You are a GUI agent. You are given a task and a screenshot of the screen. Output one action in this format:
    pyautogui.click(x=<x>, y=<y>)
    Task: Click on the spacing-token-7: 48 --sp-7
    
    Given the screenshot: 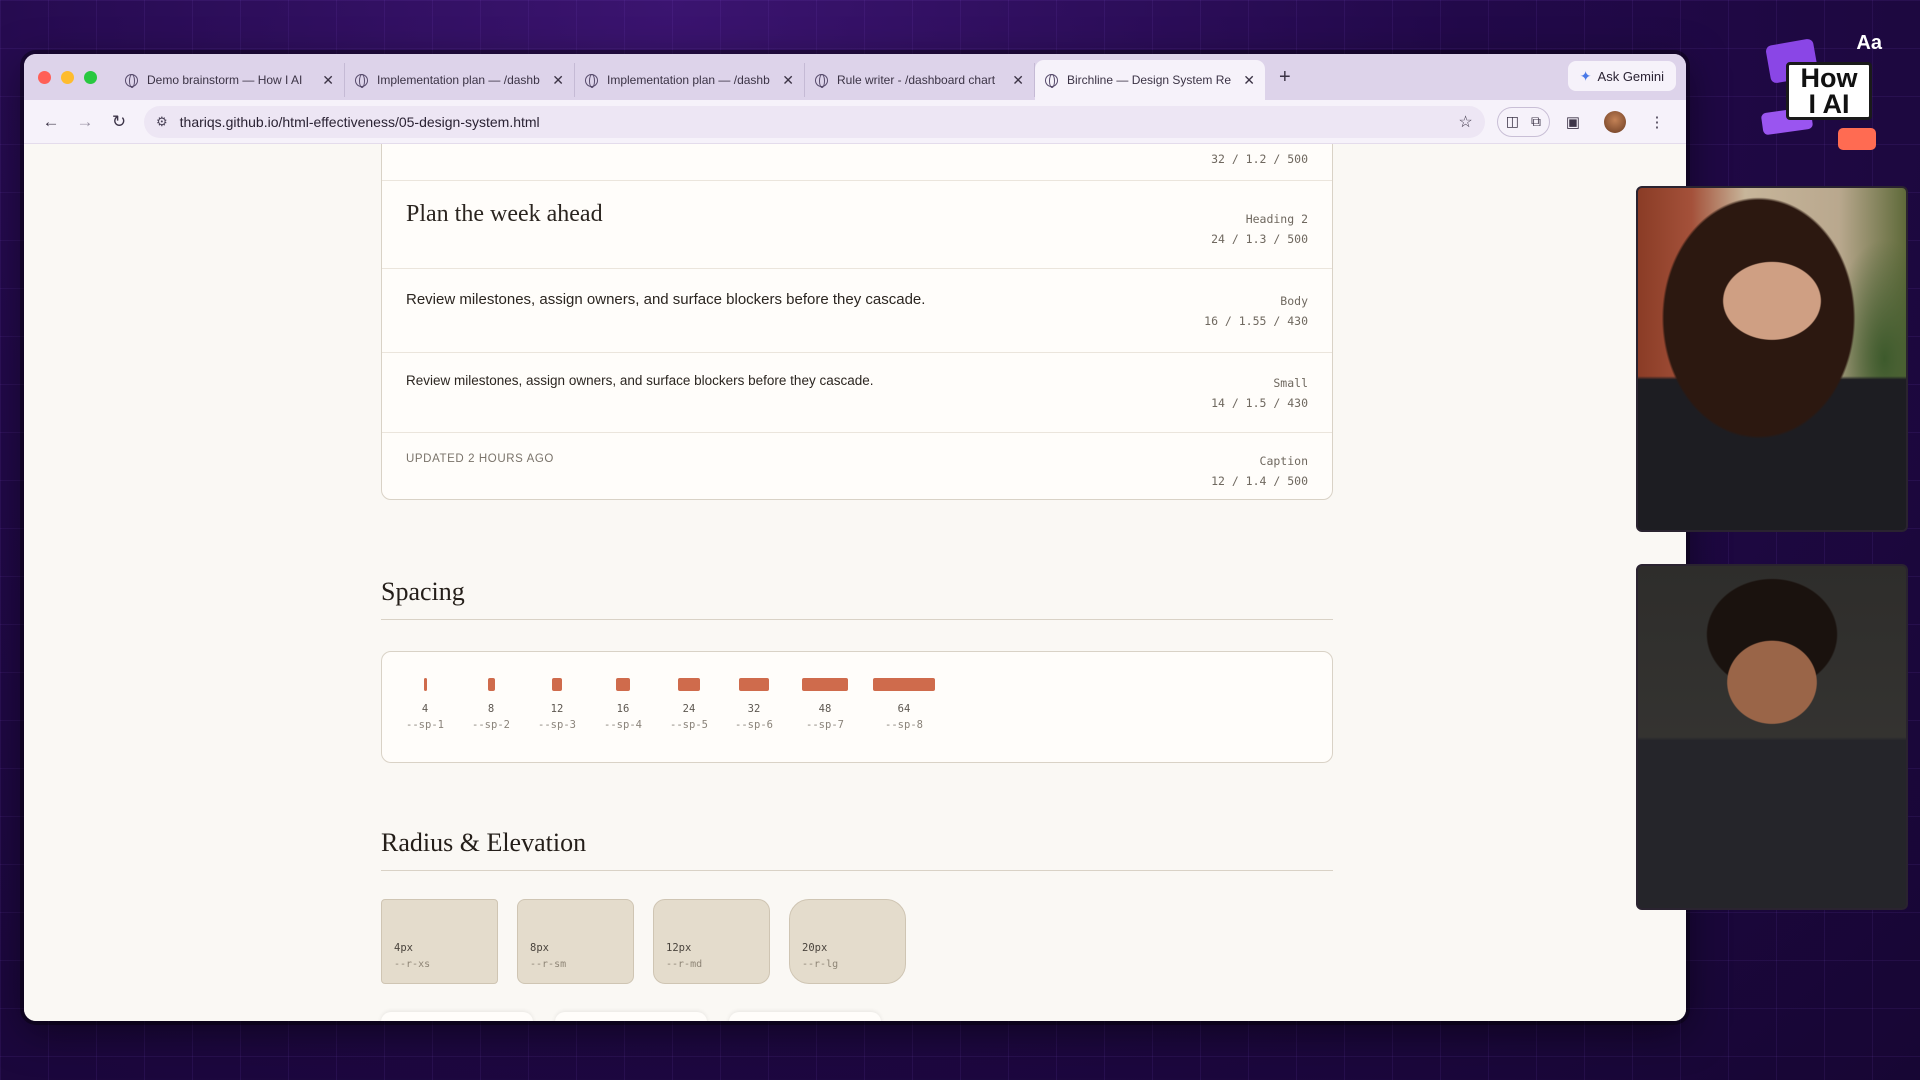 What is the action you would take?
    pyautogui.click(x=825, y=705)
    